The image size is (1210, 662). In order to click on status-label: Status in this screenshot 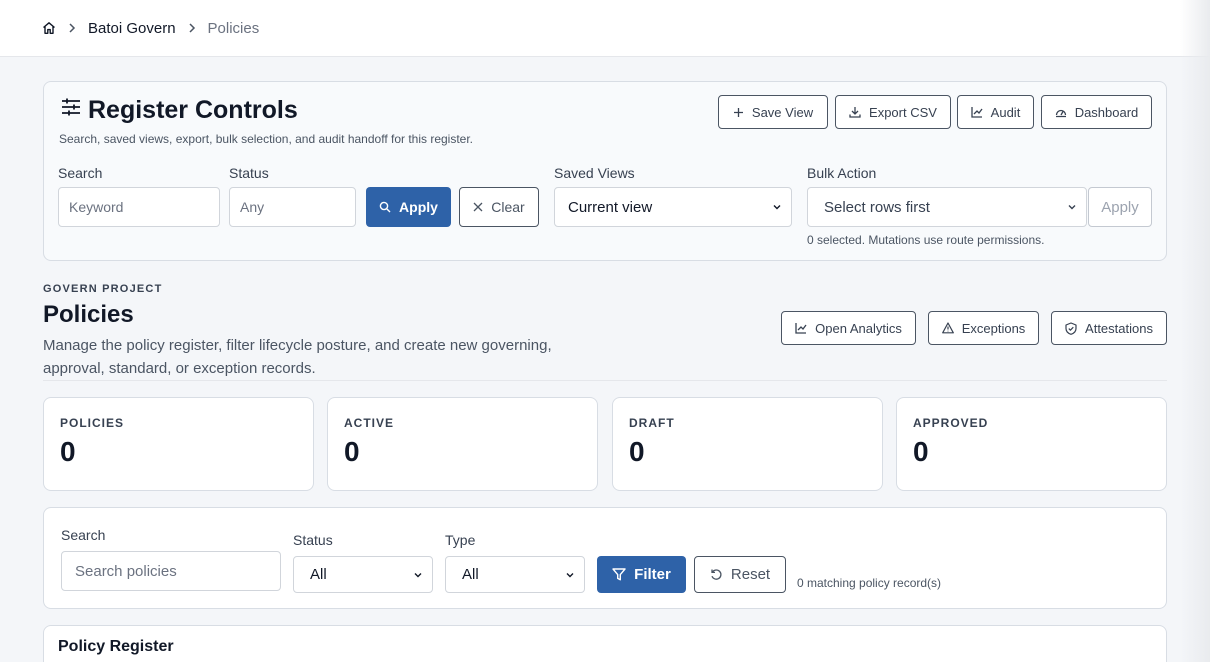, I will do `click(249, 173)`.